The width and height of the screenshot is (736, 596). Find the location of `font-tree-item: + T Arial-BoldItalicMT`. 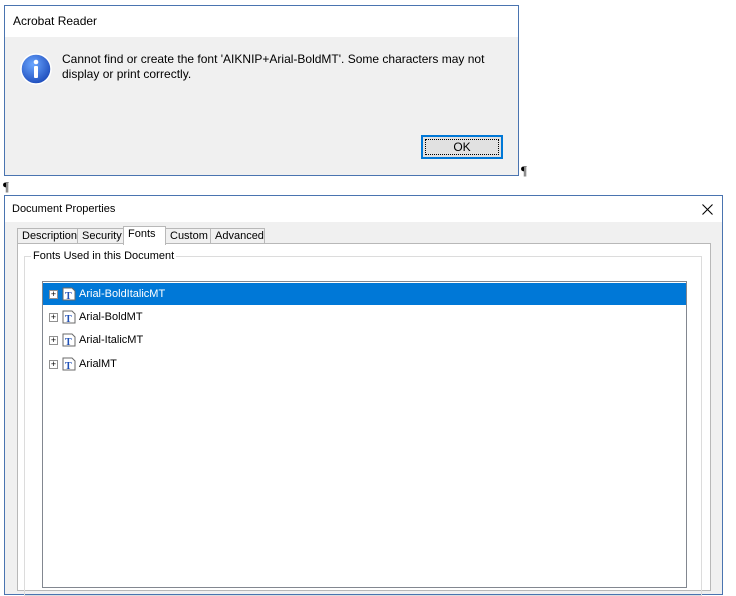

font-tree-item: + T Arial-BoldItalicMT is located at coordinates (364, 294).